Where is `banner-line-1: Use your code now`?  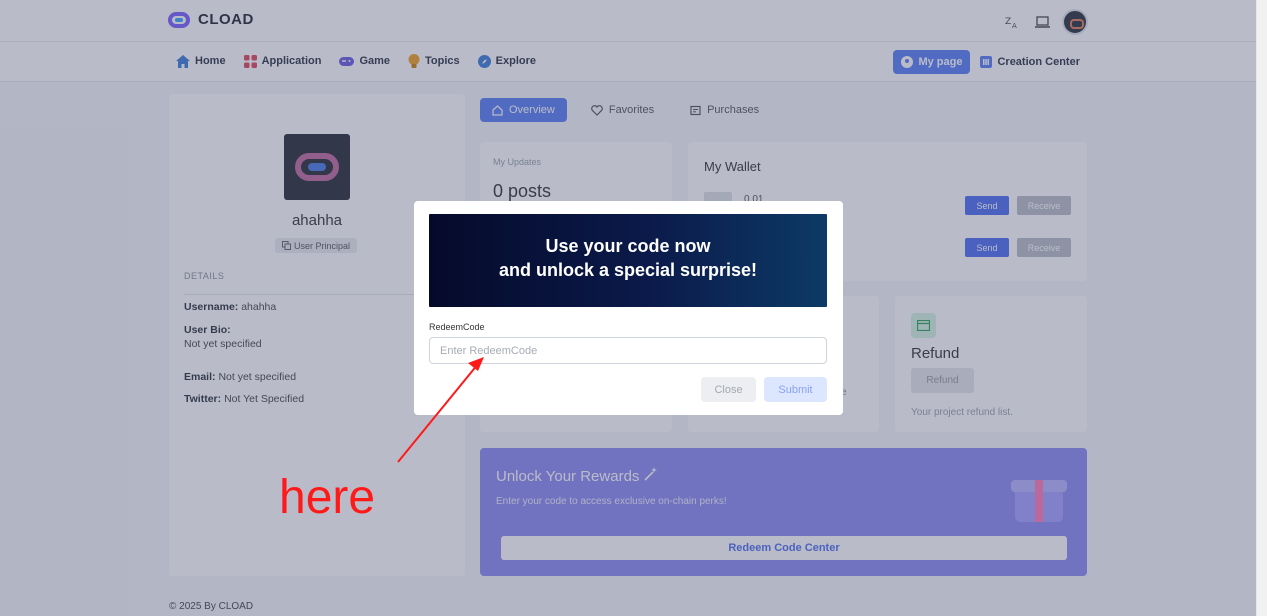
banner-line-1: Use your code now is located at coordinates (628, 246).